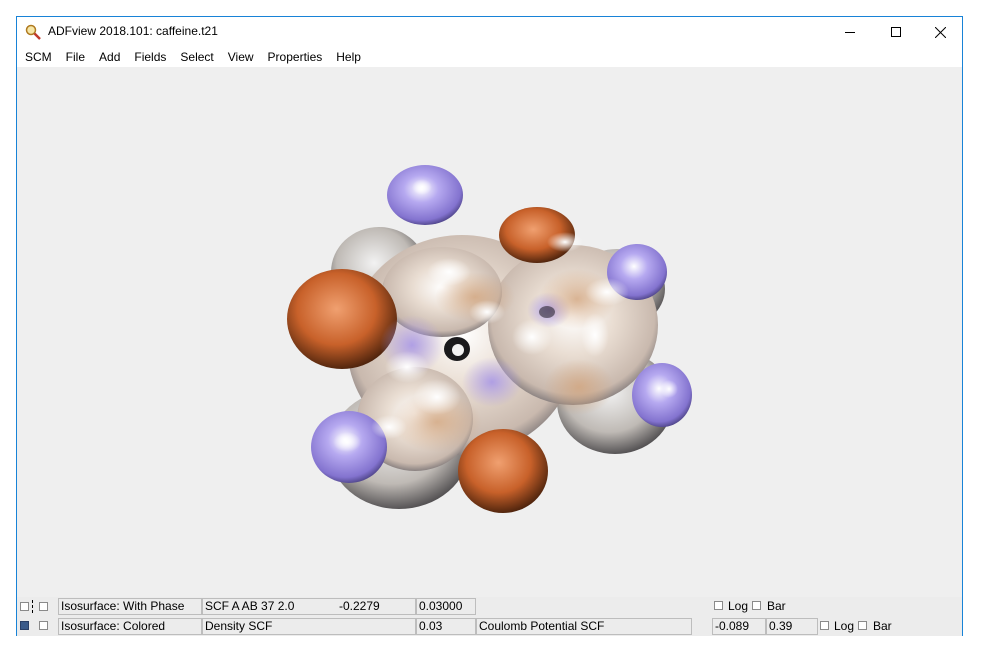 The image size is (985, 660). What do you see at coordinates (250, 606) in the screenshot?
I see `field-label: SCF A AB 37 2.0` at bounding box center [250, 606].